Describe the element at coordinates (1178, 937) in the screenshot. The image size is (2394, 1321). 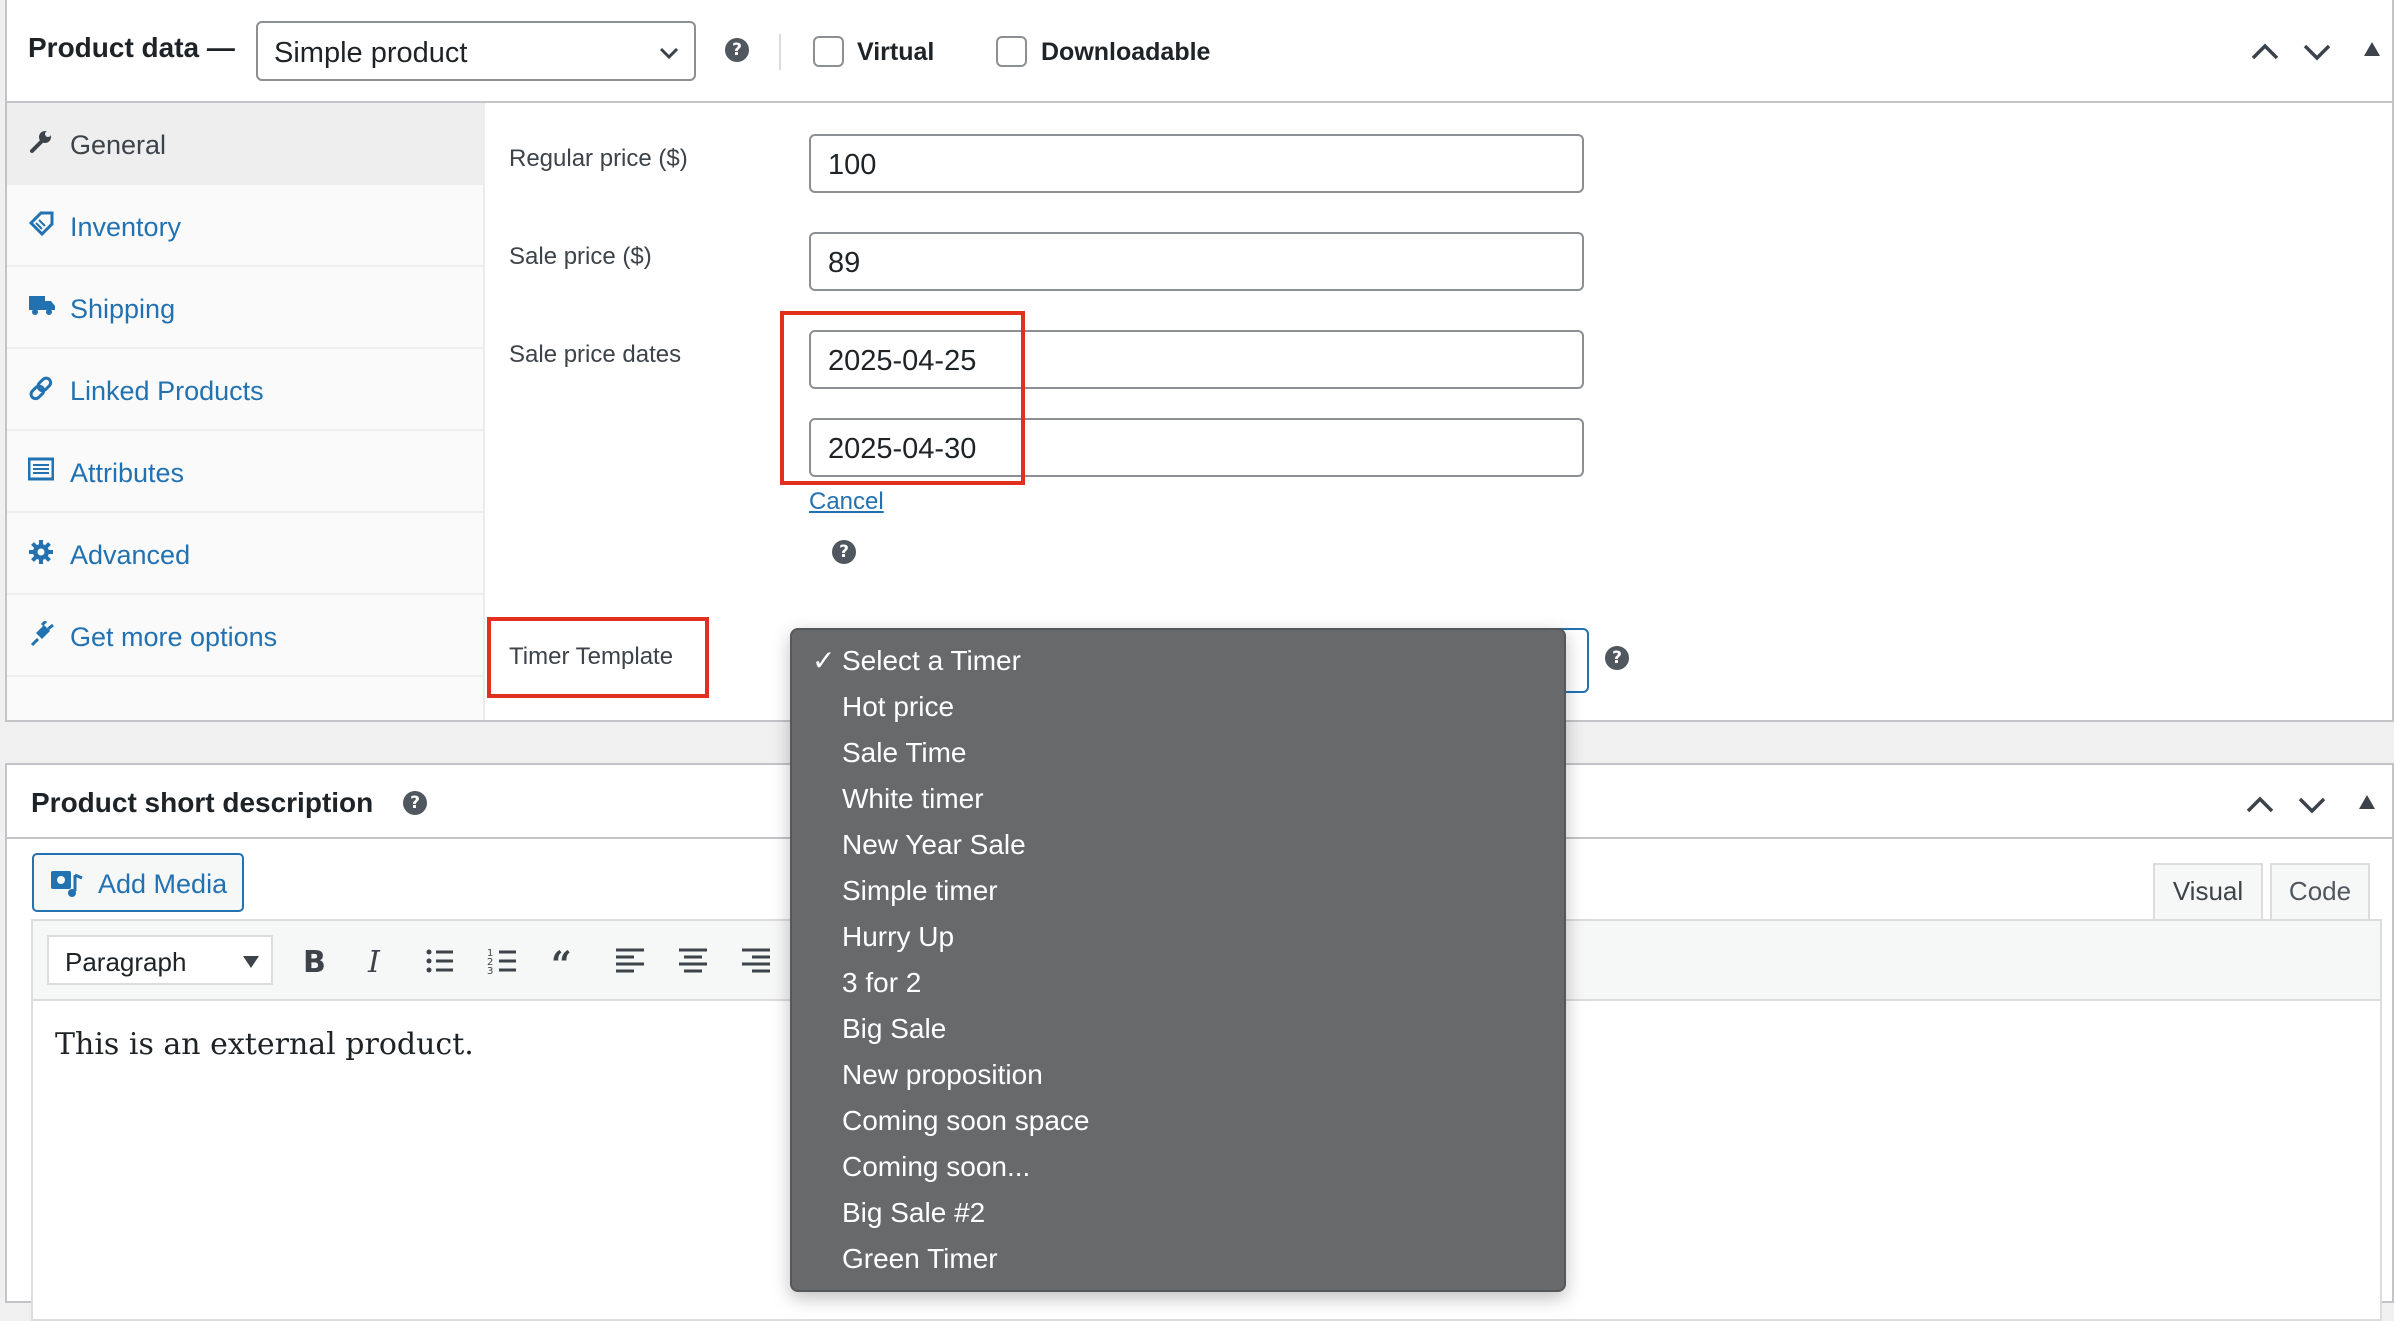
I see `timer-option: Hurry Up` at that location.